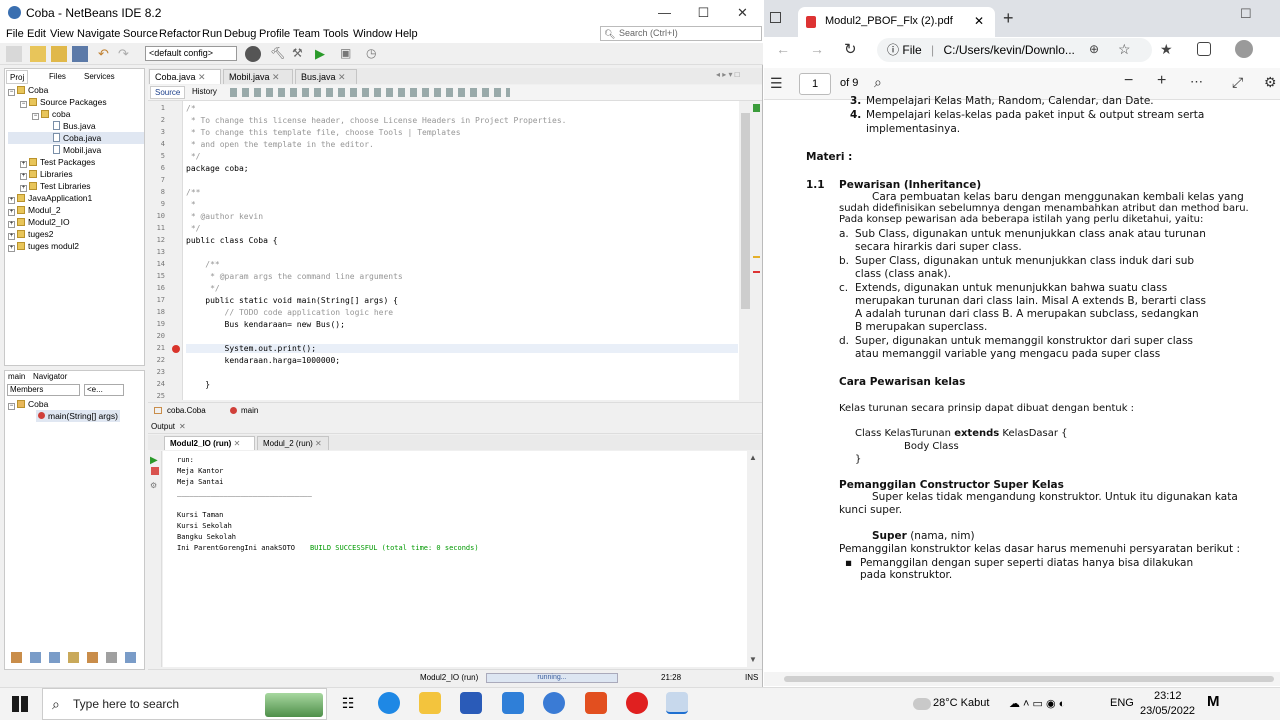 This screenshot has height=720, width=1280. I want to click on tab-projects: Proj, so click(17, 77).